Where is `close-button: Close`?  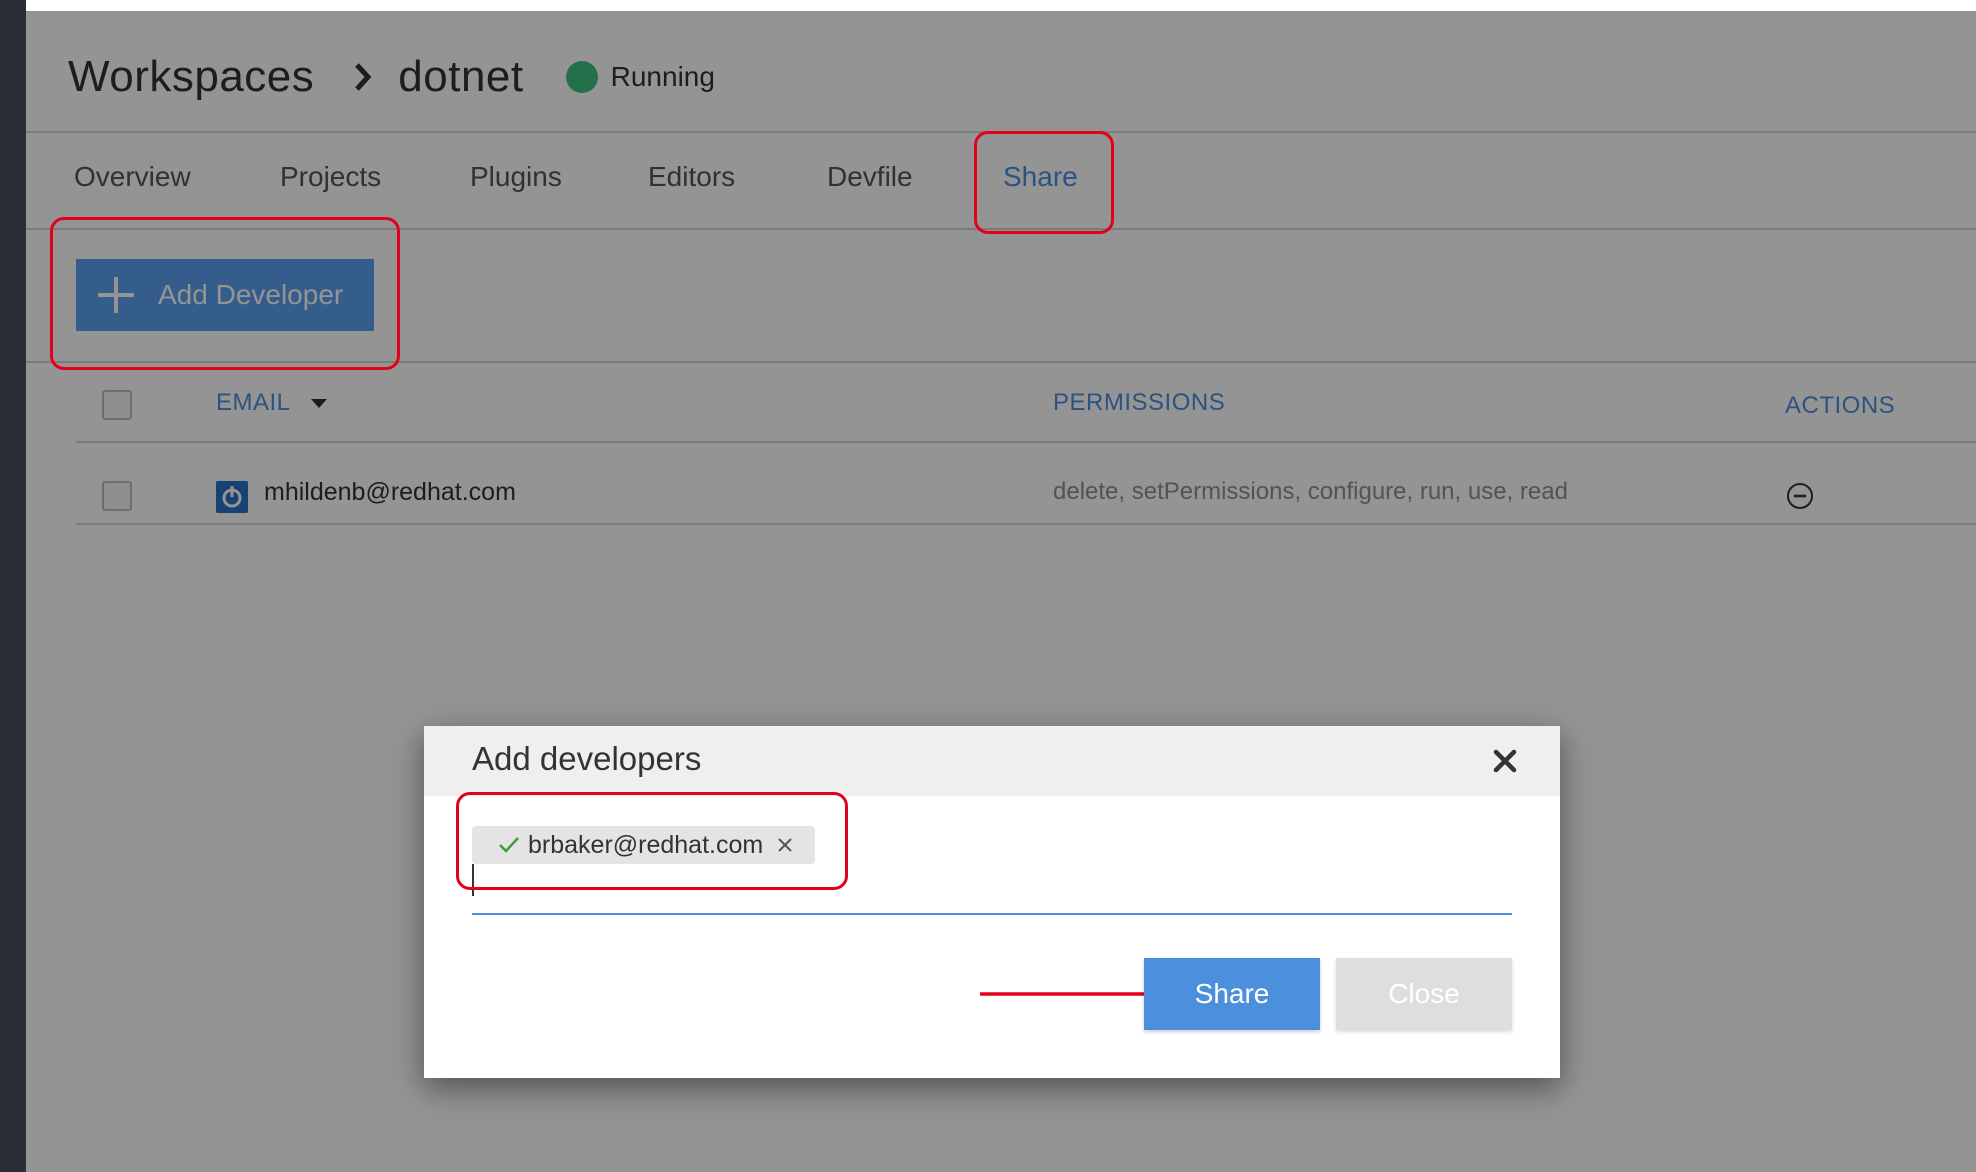 close-button: Close is located at coordinates (1424, 994).